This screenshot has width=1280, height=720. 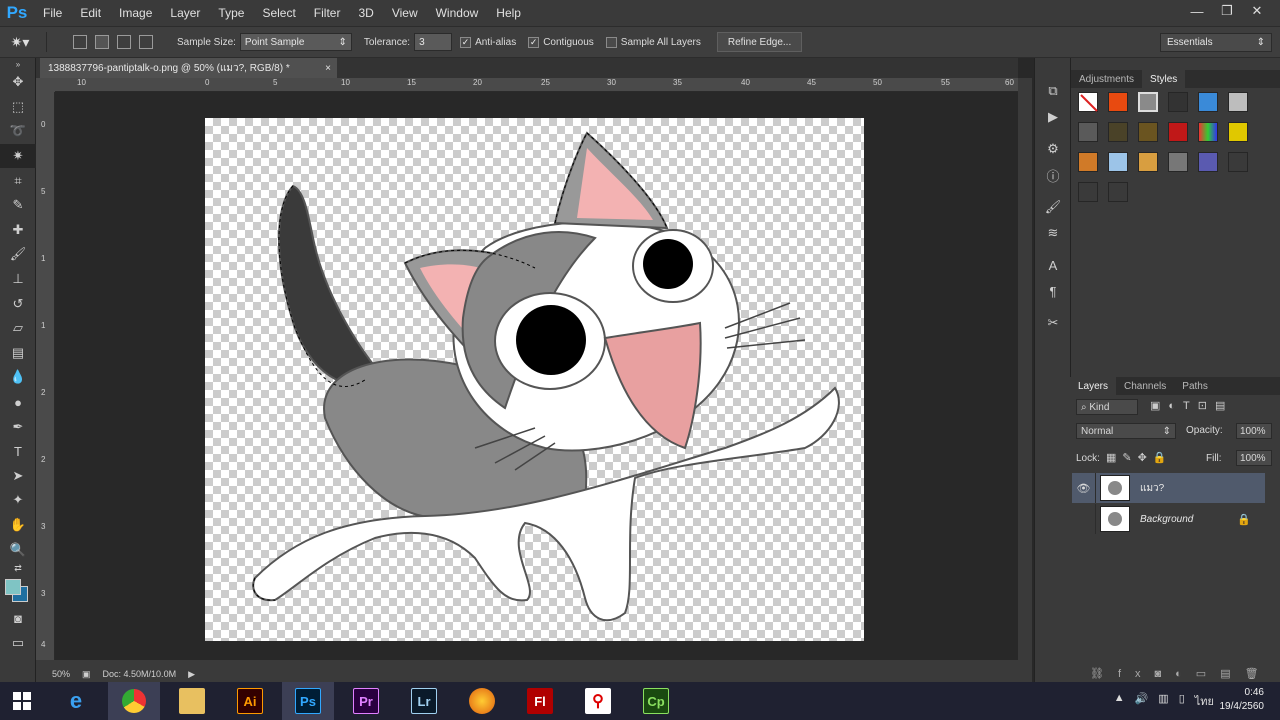 I want to click on dodge-tool-icon: ●, so click(x=18, y=402).